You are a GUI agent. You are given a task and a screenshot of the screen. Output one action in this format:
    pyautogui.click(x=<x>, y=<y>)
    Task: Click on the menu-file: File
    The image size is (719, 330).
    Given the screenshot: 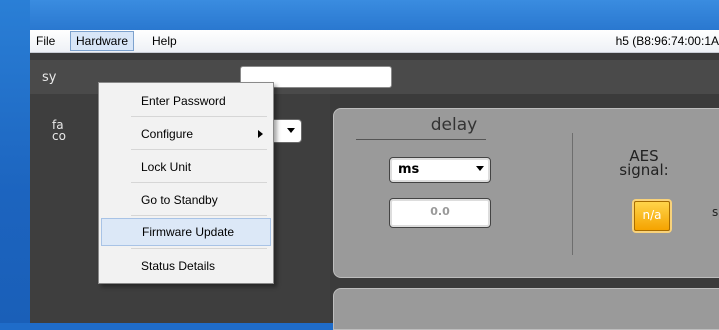 What is the action you would take?
    pyautogui.click(x=45, y=41)
    